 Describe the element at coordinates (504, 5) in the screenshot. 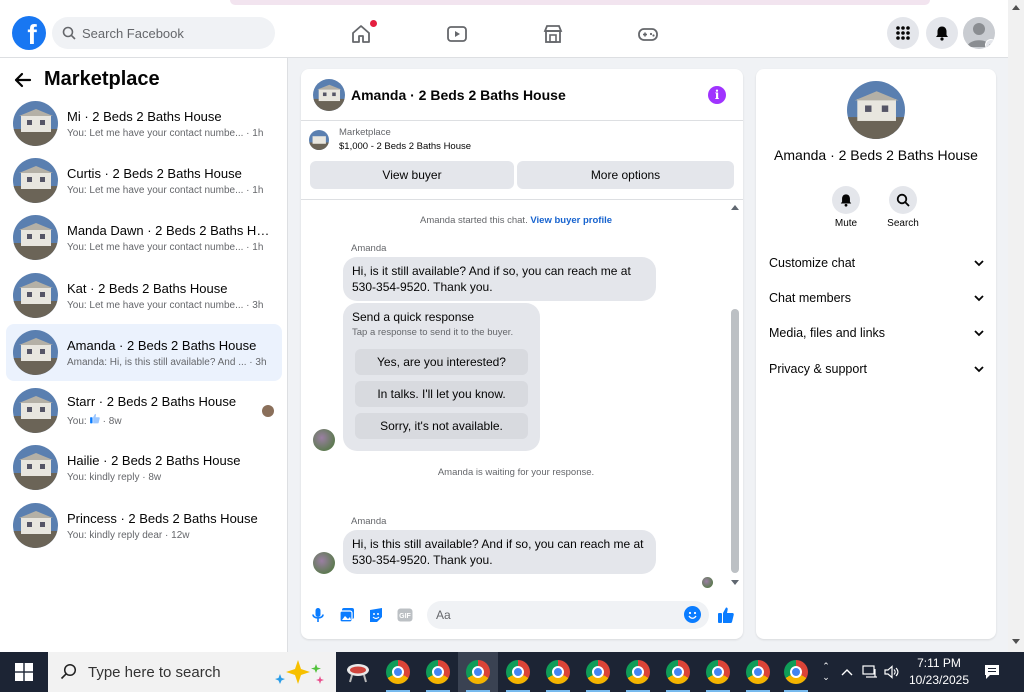

I see `browser-strip` at that location.